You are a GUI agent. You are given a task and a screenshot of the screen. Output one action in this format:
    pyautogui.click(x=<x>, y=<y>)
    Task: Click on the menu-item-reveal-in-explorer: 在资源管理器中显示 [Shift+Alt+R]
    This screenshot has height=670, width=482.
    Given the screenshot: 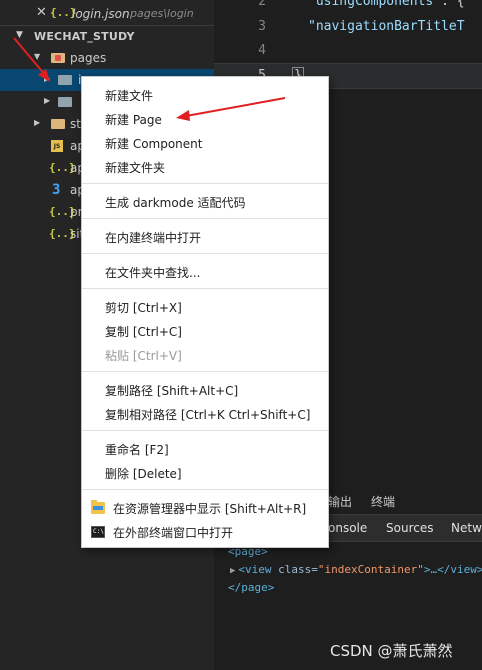 What is the action you would take?
    pyautogui.click(x=205, y=507)
    